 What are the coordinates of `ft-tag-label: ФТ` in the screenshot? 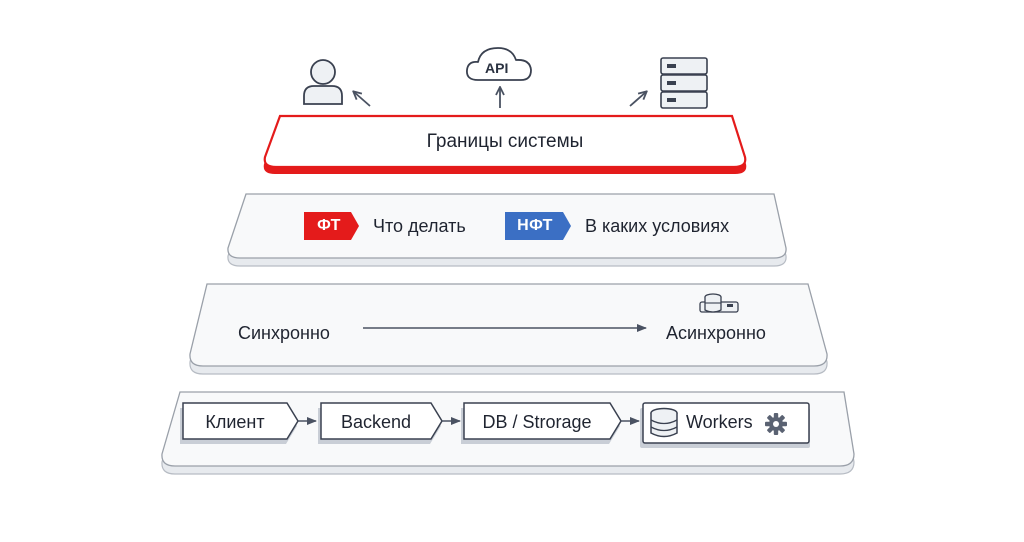 It's located at (329, 225).